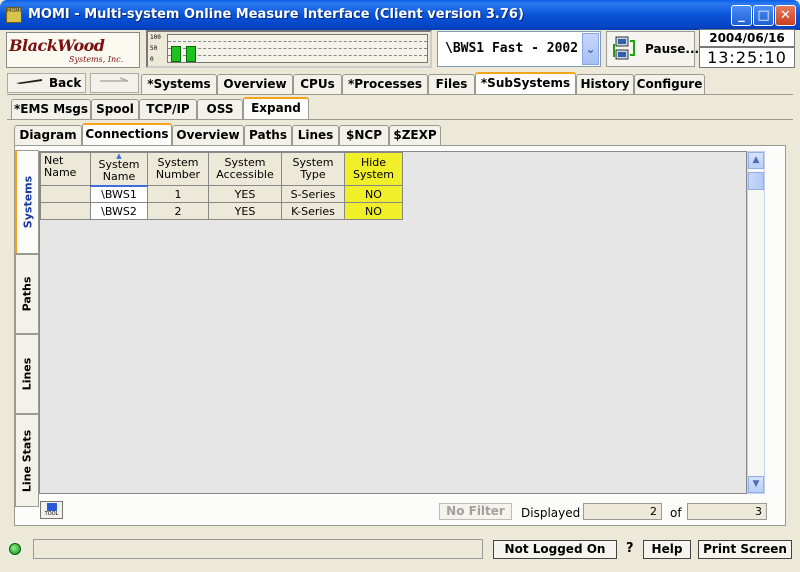 The height and width of the screenshot is (572, 800). I want to click on tab-ems-msgs: *EMS Msgs, so click(51, 109).